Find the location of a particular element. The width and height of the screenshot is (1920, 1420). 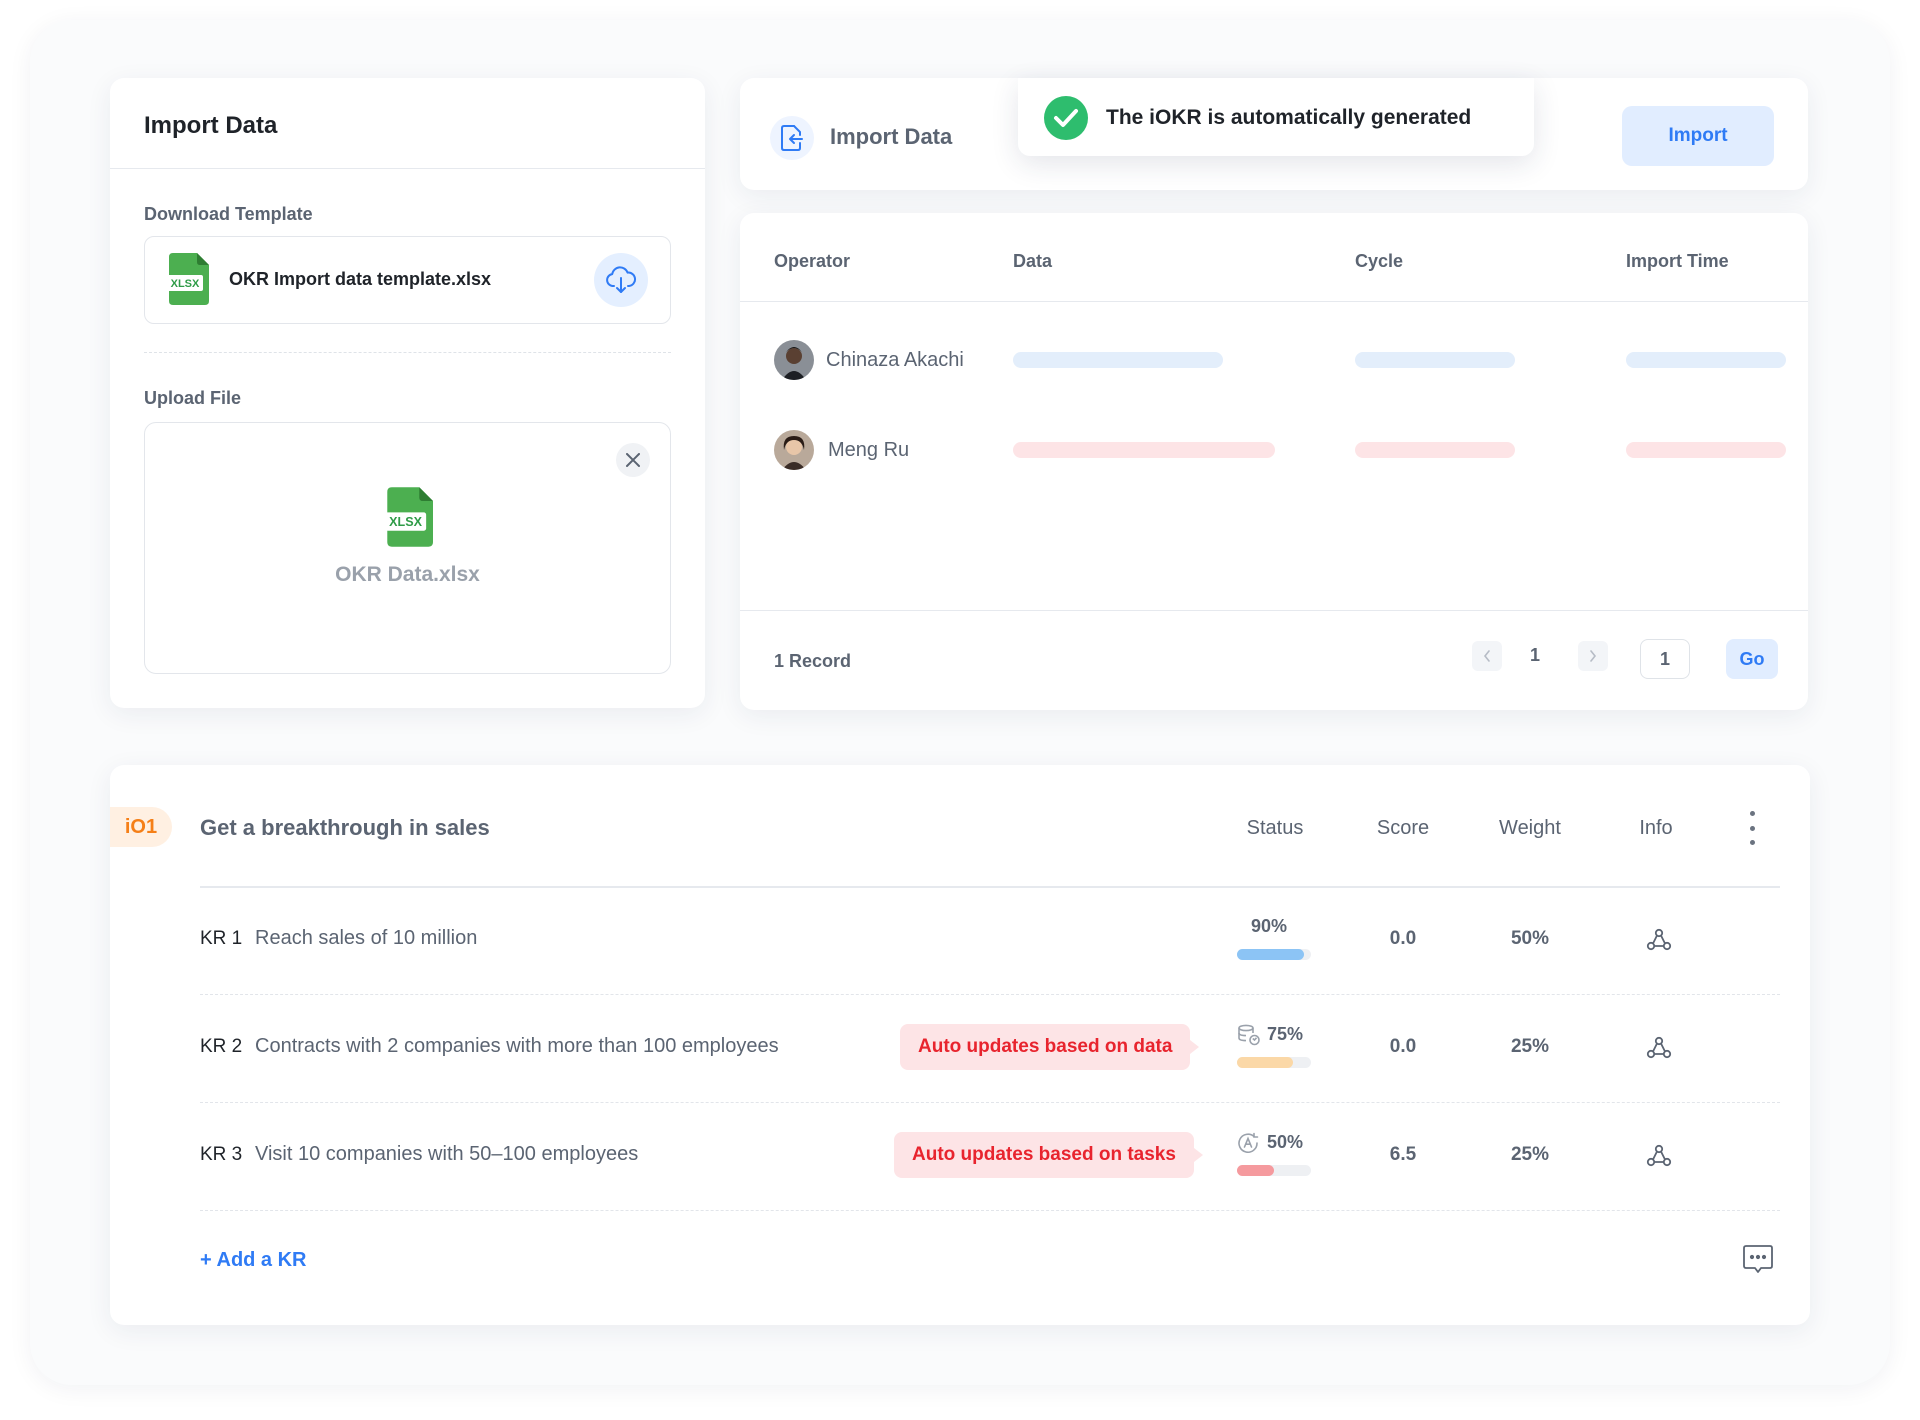

kr-text: Reach sales of 10 million is located at coordinates (366, 938).